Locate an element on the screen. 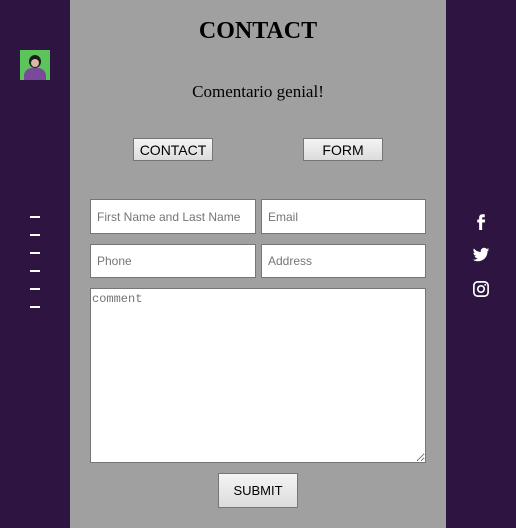  page-subtitle: Comentario genial! is located at coordinates (258, 91).